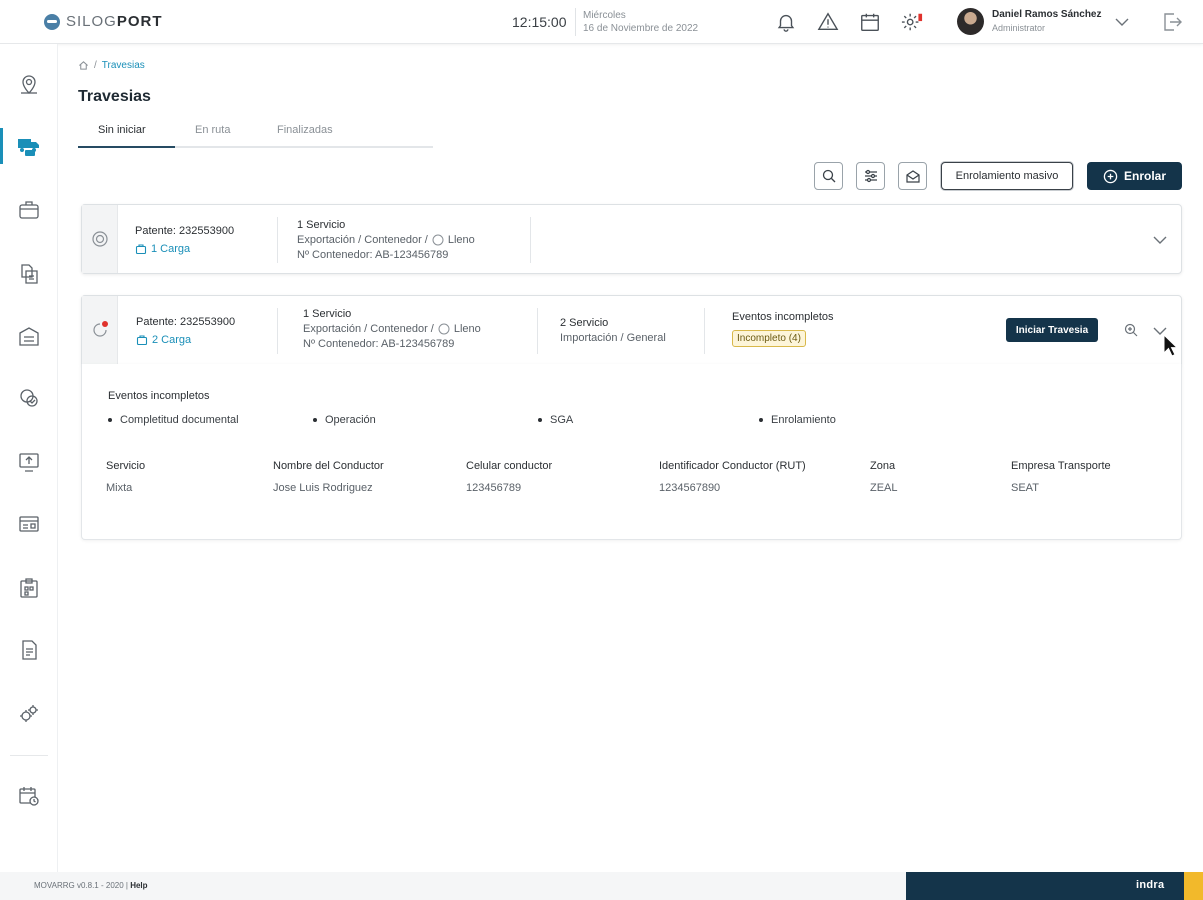  Describe the element at coordinates (828, 22) in the screenshot. I see `warning-icon` at that location.